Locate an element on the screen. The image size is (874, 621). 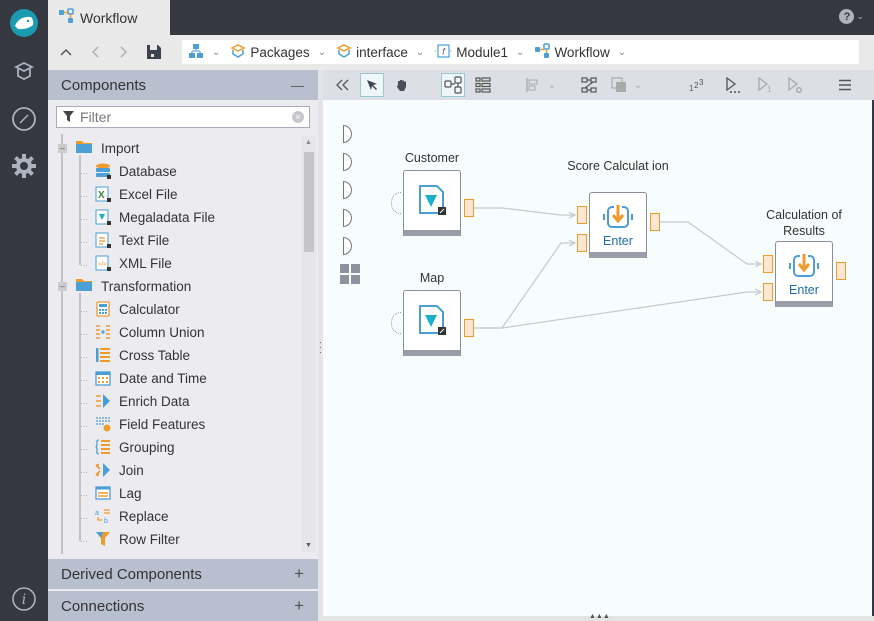
save-button is located at coordinates (154, 52).